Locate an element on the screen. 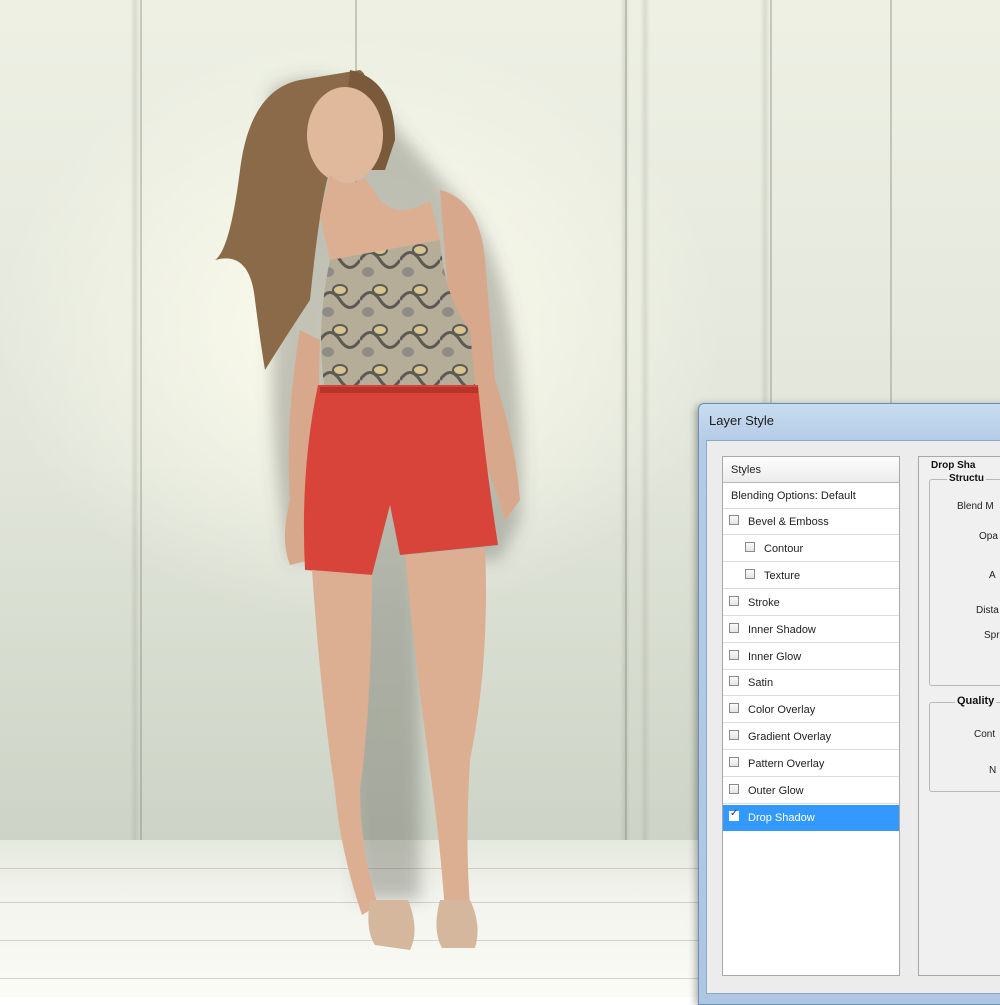 This screenshot has width=1000, height=1005. style-item-texture: Texture is located at coordinates (811, 576).